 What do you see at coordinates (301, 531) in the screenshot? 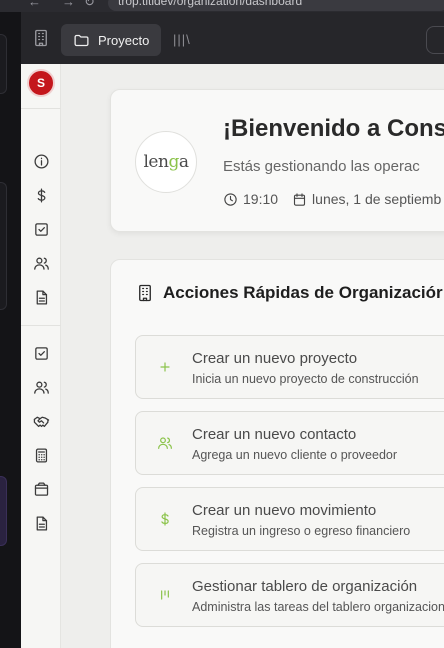
I see `action-description: Registra un ingreso o egreso financiero` at bounding box center [301, 531].